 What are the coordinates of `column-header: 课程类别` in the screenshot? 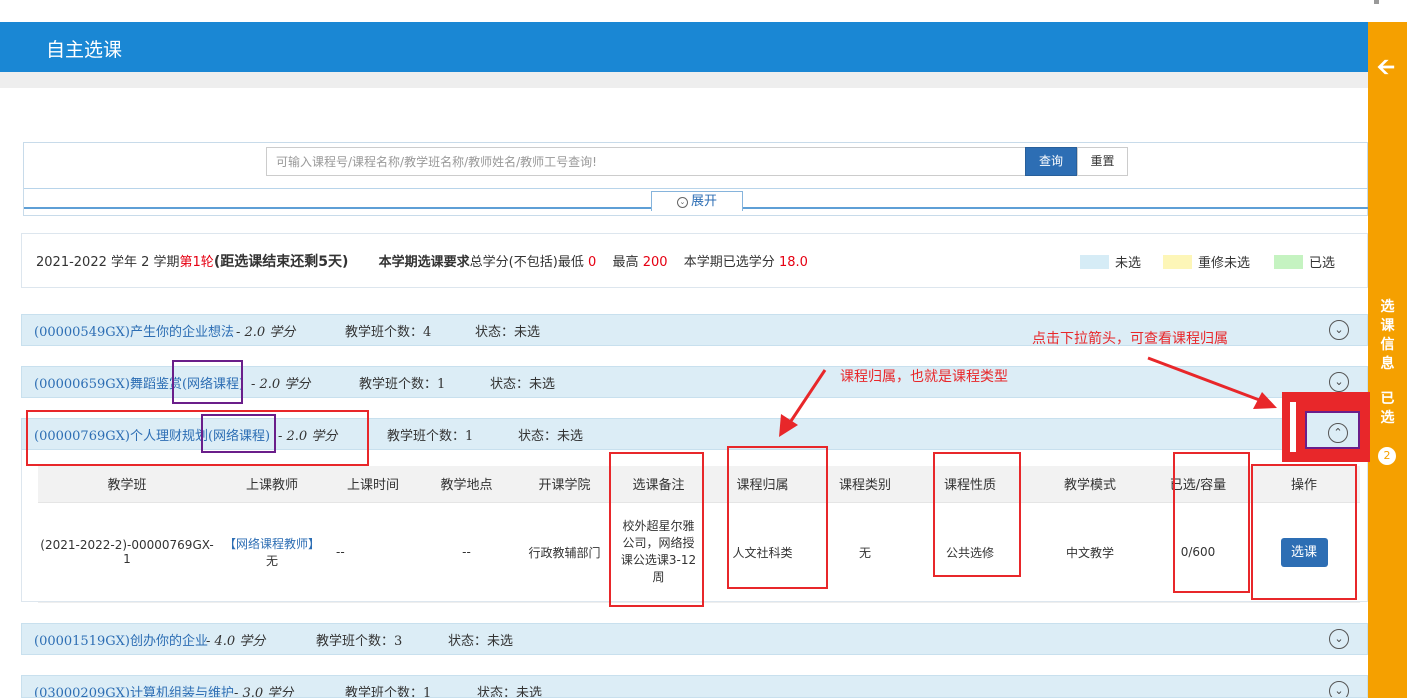 It's located at (865, 484).